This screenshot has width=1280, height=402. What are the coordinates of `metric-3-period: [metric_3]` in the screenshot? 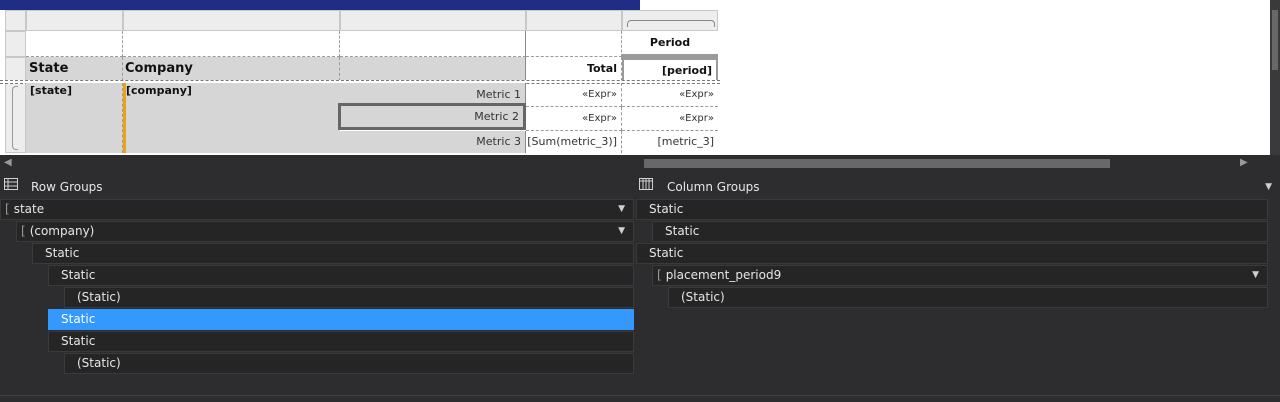 It's located at (670, 142).